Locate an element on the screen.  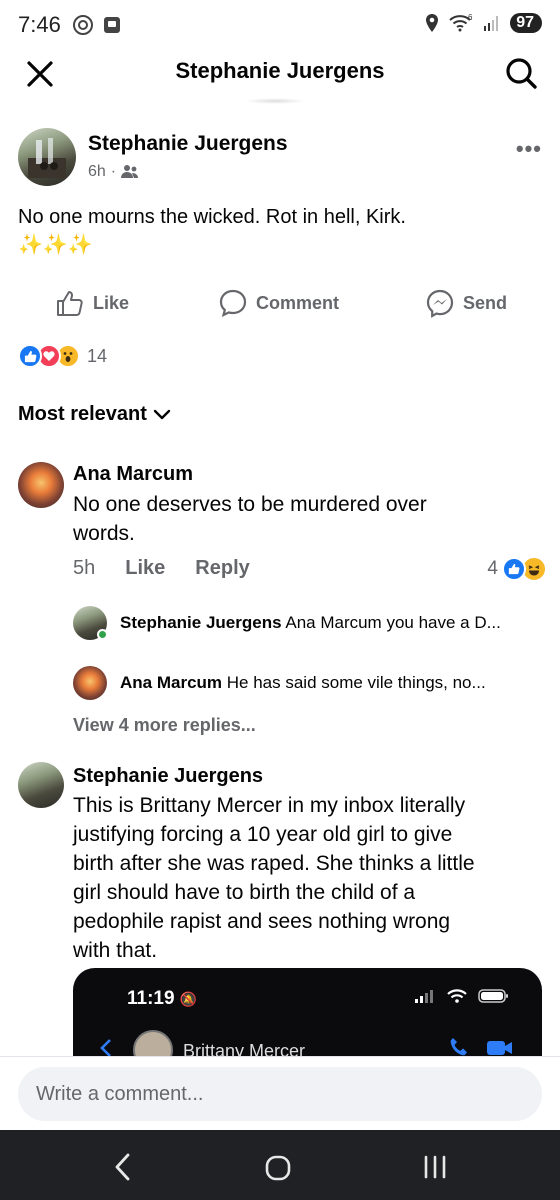
notification-icons is located at coordinates (97, 25).